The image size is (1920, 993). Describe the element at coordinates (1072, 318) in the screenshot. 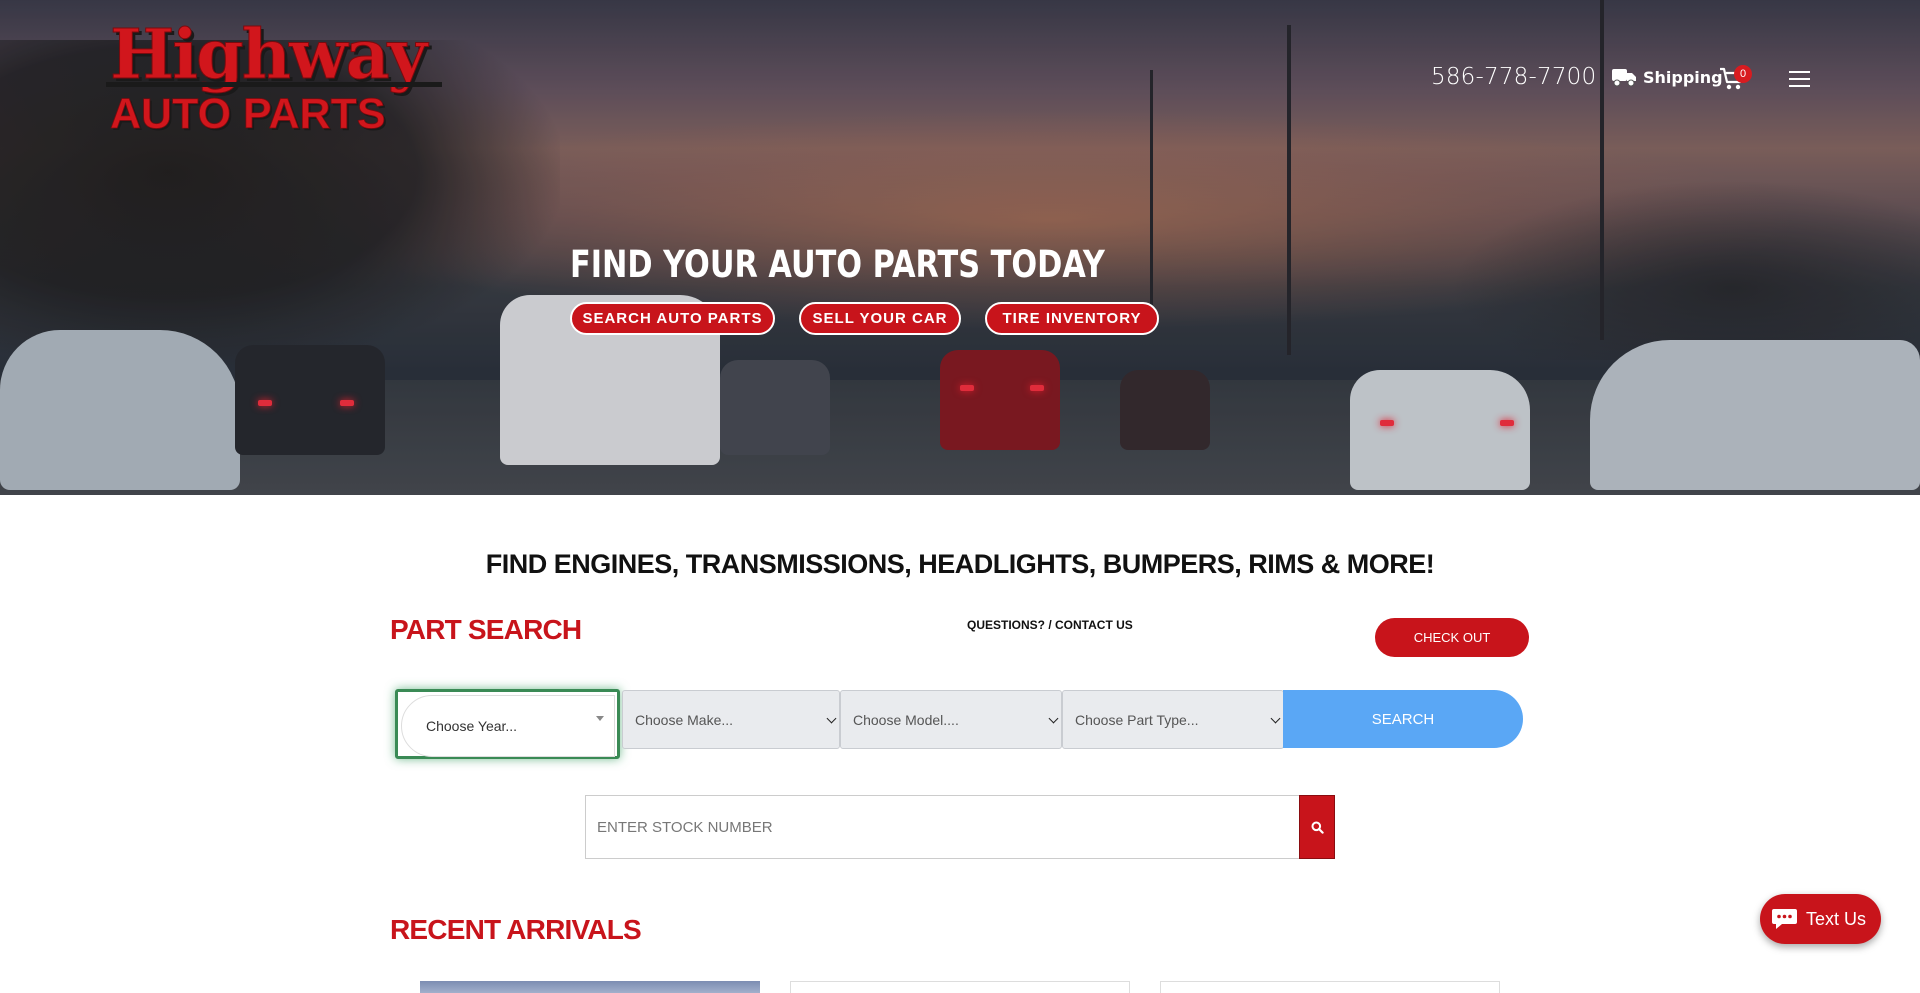

I see `tire-inventory-button: TIRE INVENTORY` at that location.